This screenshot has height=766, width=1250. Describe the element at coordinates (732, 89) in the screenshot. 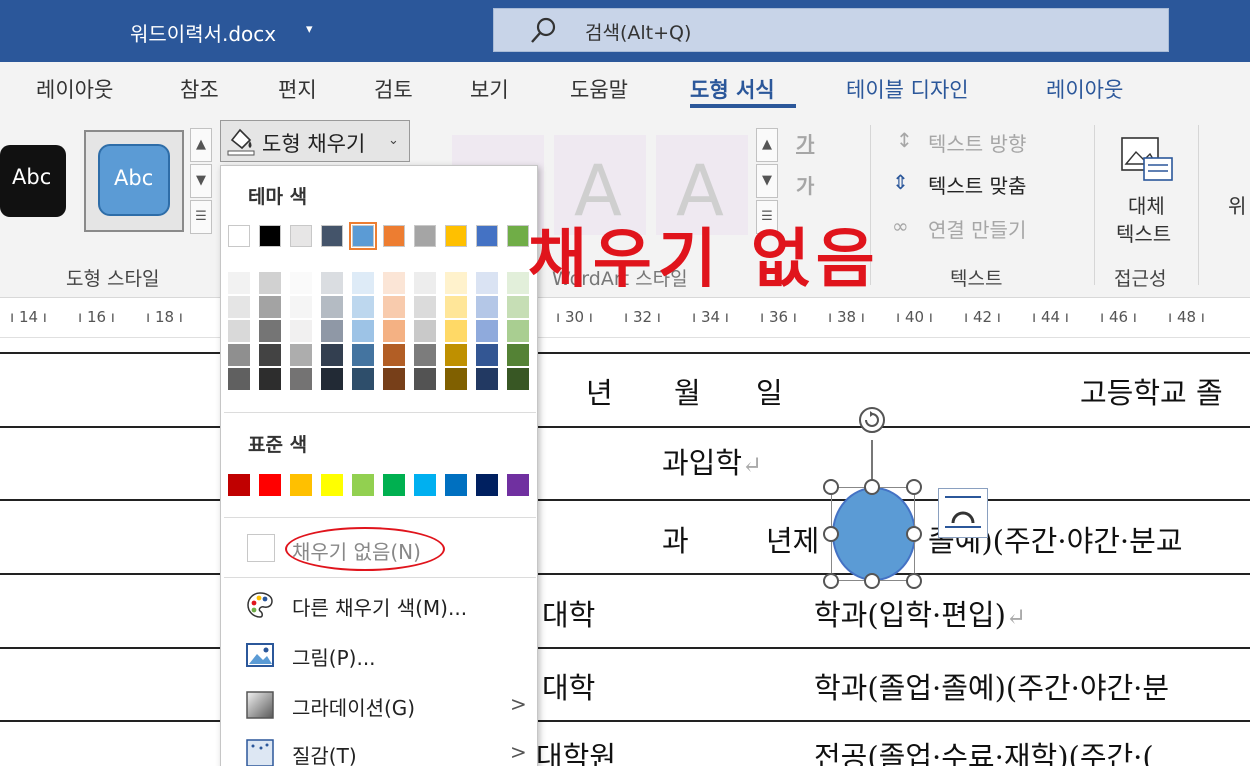

I see `tab-shape-format: 도형 서식` at that location.